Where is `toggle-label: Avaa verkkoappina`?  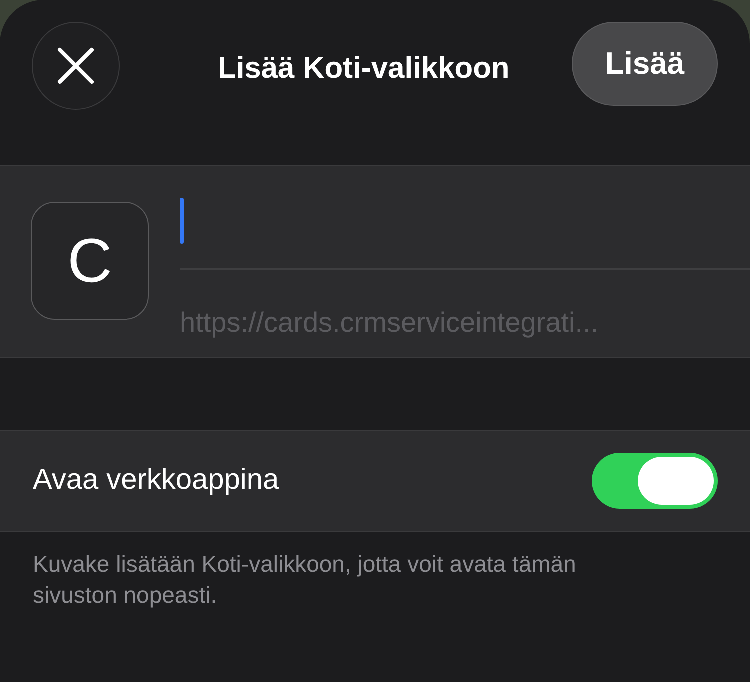
toggle-label: Avaa verkkoappina is located at coordinates (156, 480).